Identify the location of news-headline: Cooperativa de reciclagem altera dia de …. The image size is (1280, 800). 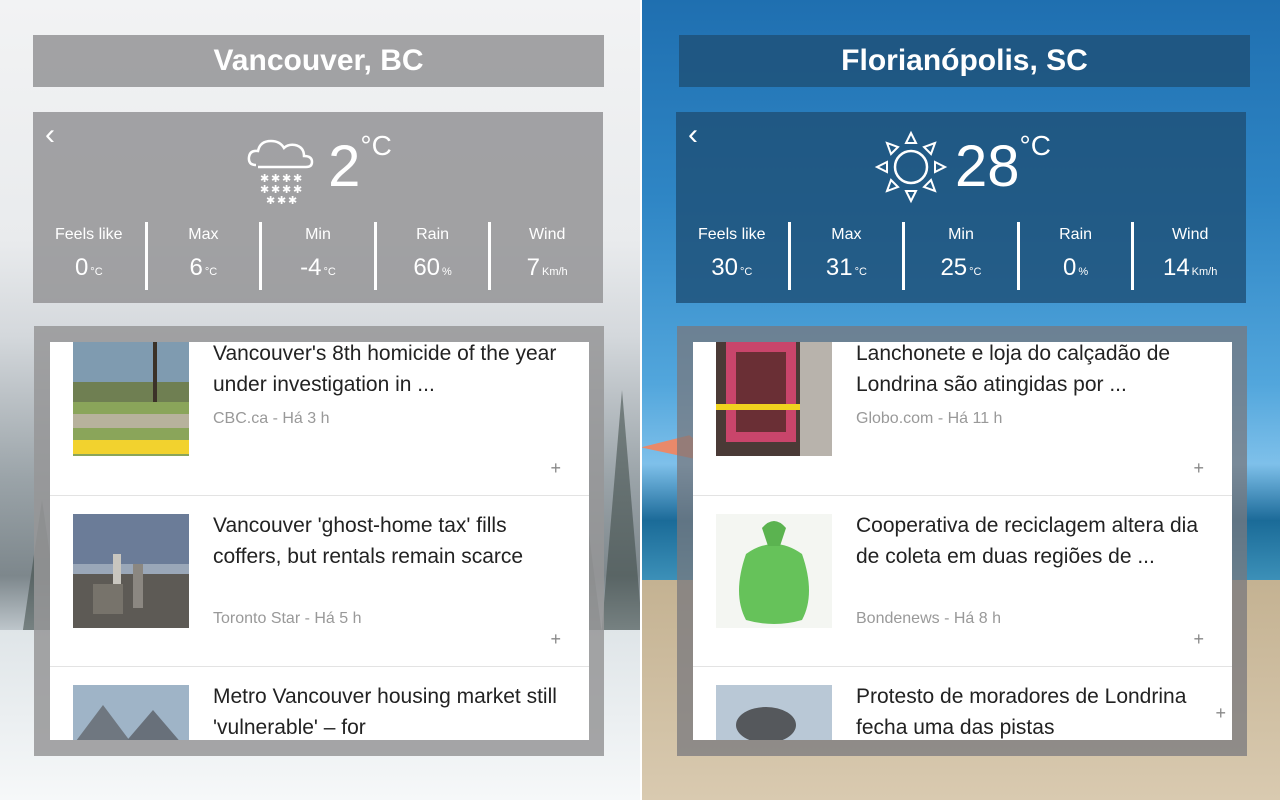
(1031, 541).